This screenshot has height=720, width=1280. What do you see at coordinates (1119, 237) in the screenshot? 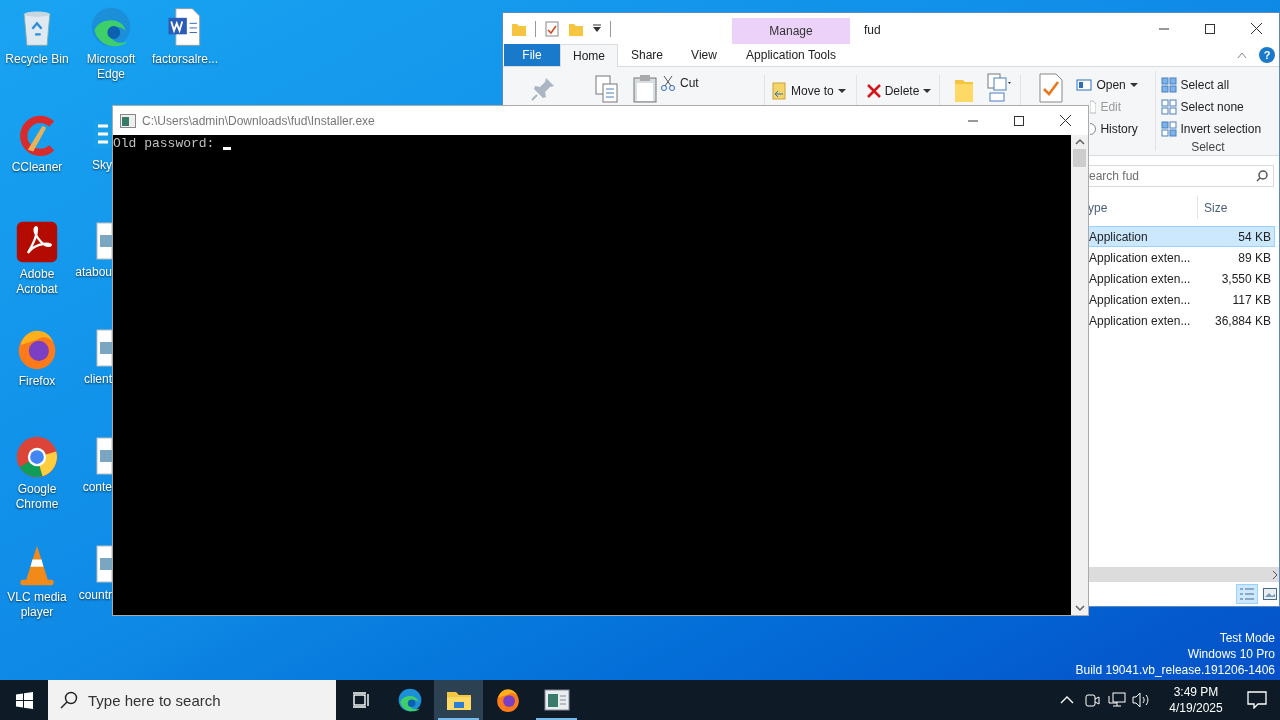
I see `file-type: Application` at bounding box center [1119, 237].